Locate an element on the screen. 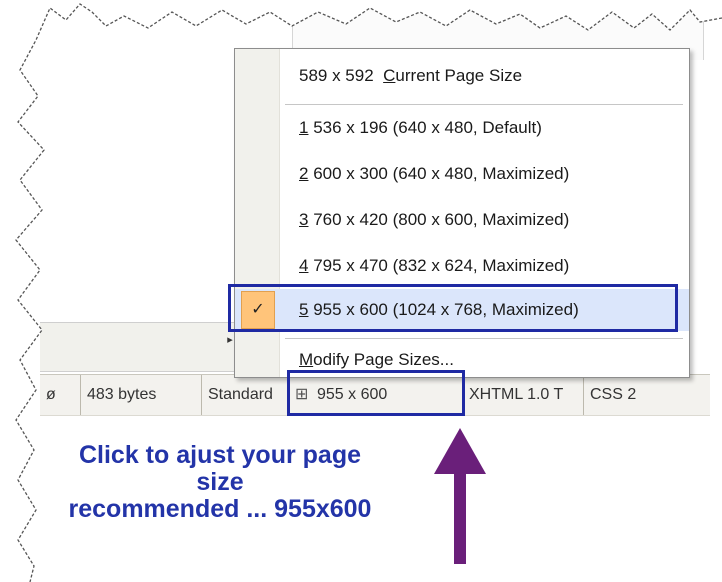 The width and height of the screenshot is (722, 582). annotation-line-2: size is located at coordinates (220, 482).